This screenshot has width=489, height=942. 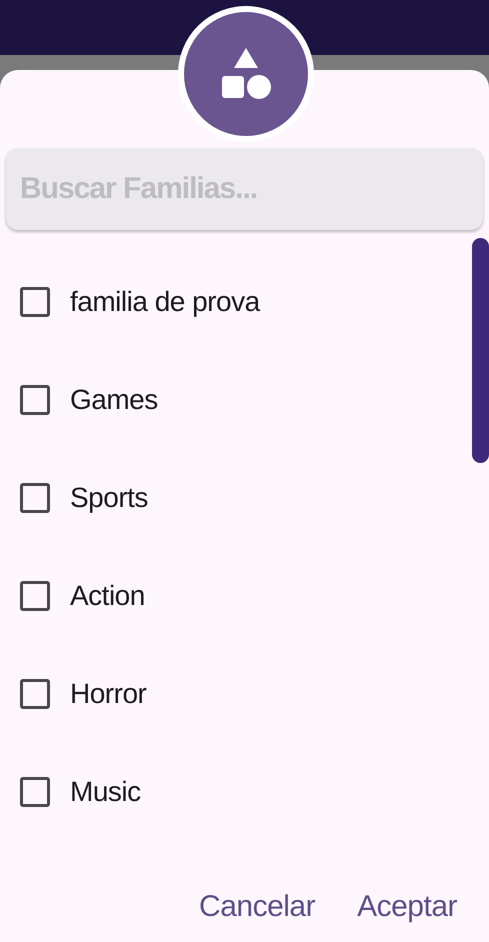 What do you see at coordinates (480, 350) in the screenshot?
I see `scrollbar` at bounding box center [480, 350].